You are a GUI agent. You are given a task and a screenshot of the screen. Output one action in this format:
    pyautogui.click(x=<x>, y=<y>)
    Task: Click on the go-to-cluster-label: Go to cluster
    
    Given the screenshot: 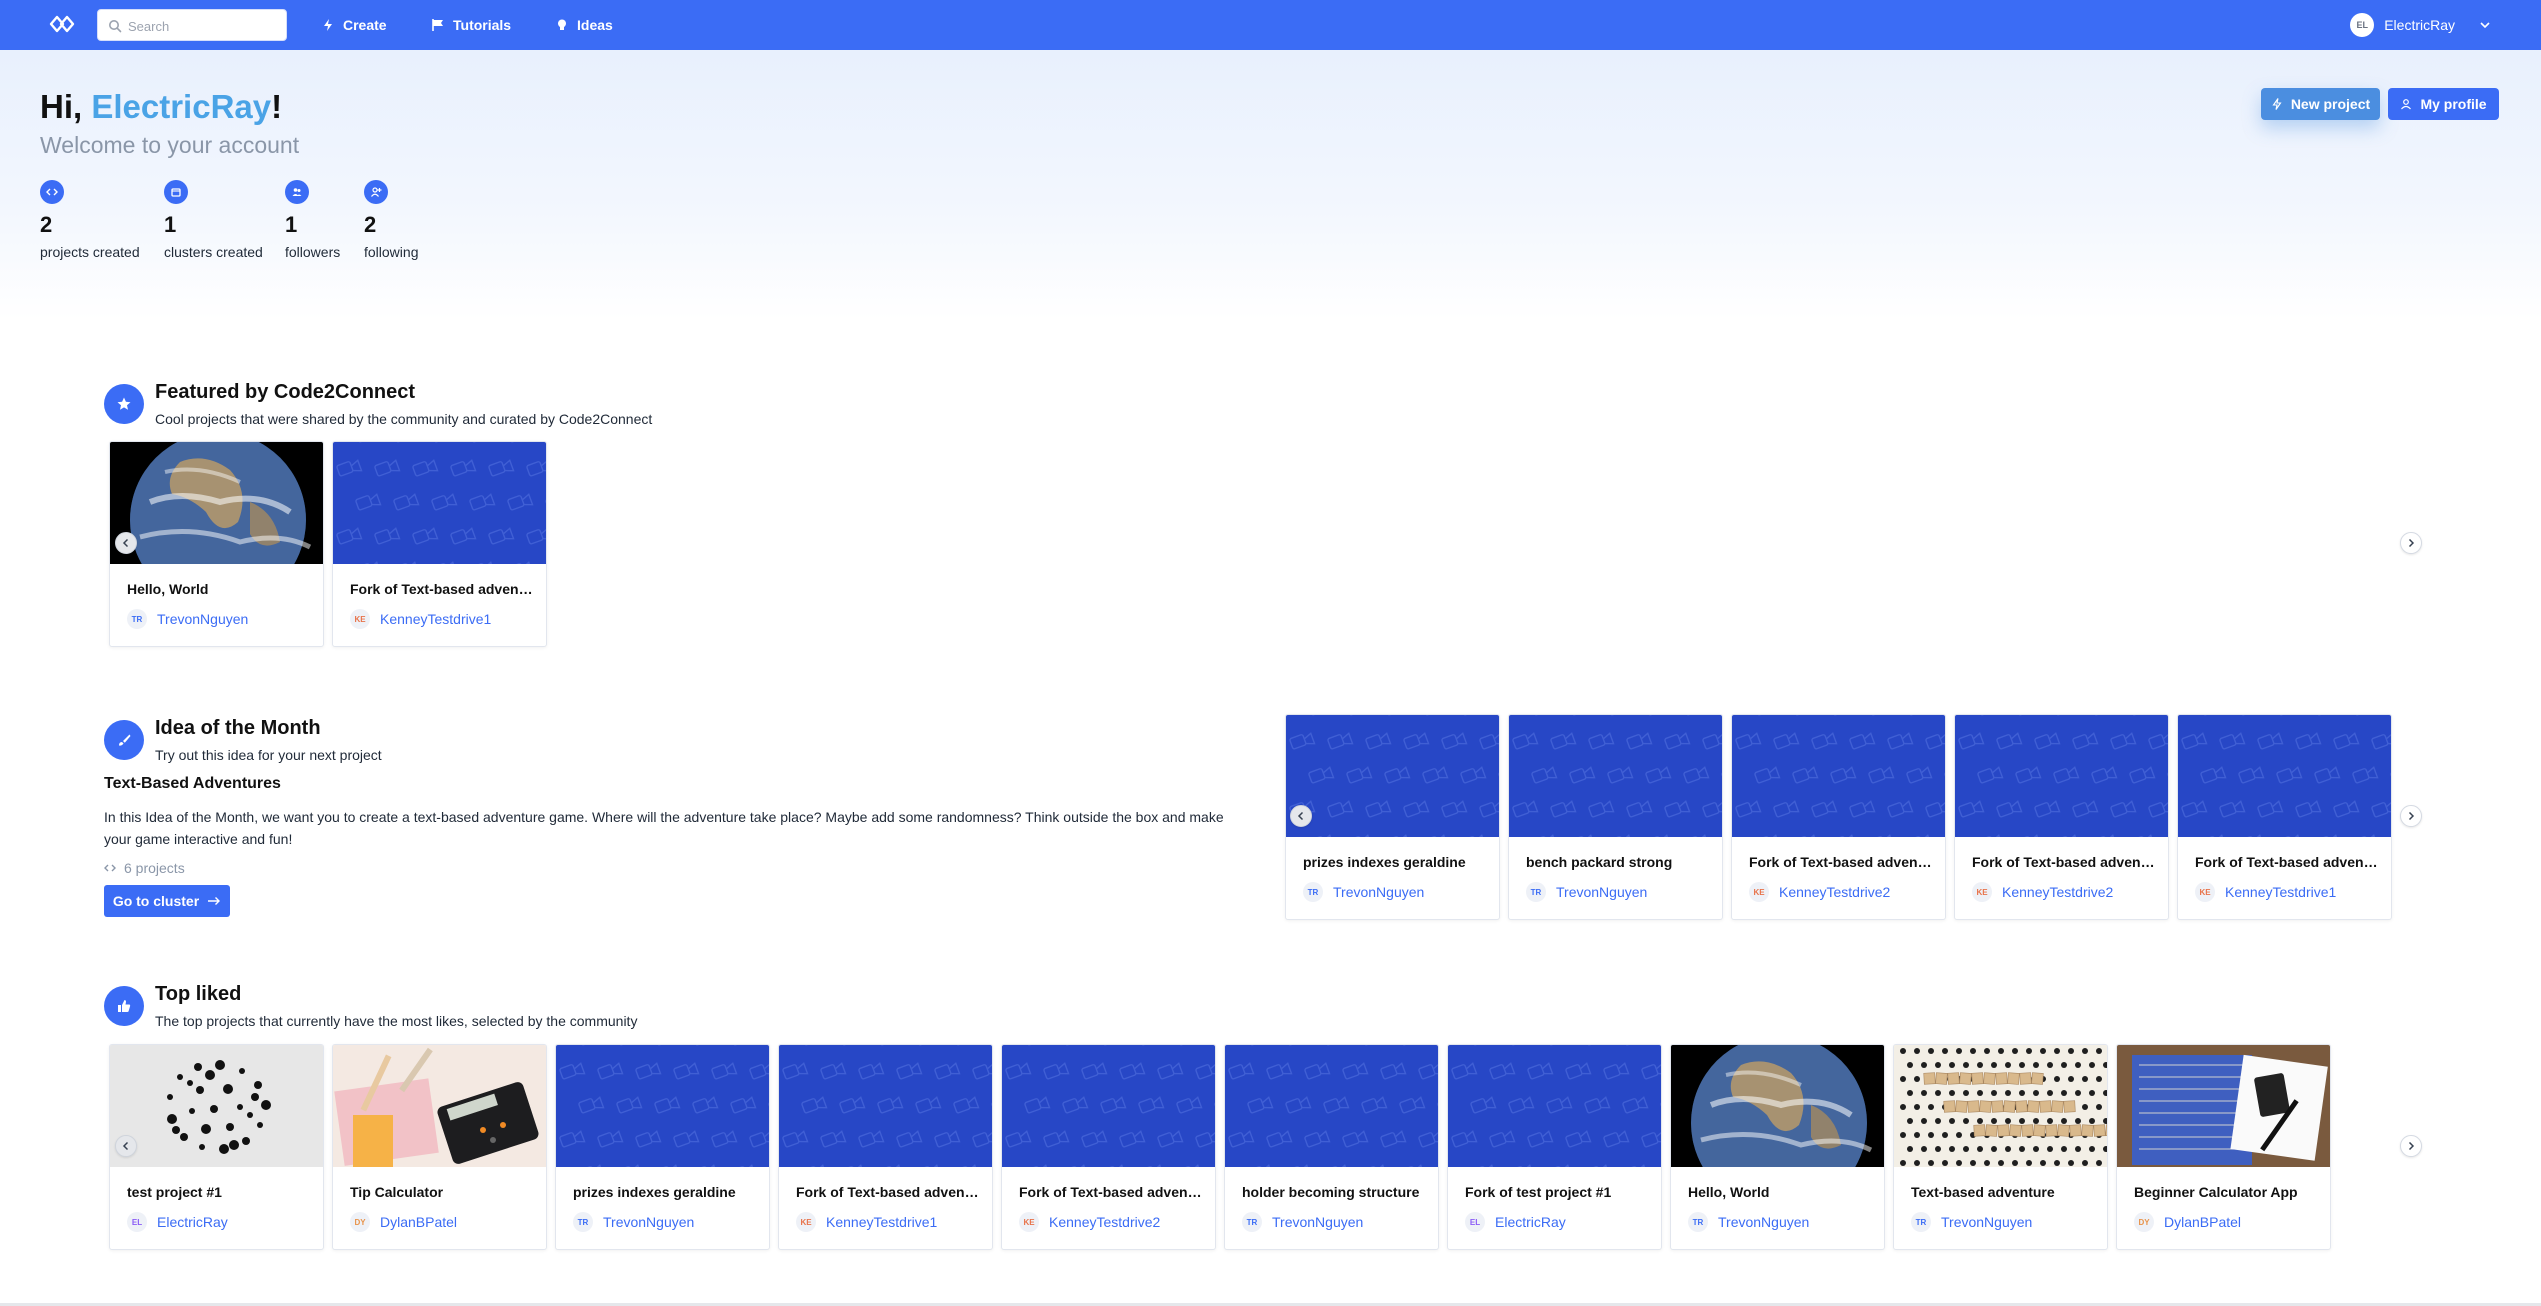 What is the action you would take?
    pyautogui.click(x=156, y=901)
    